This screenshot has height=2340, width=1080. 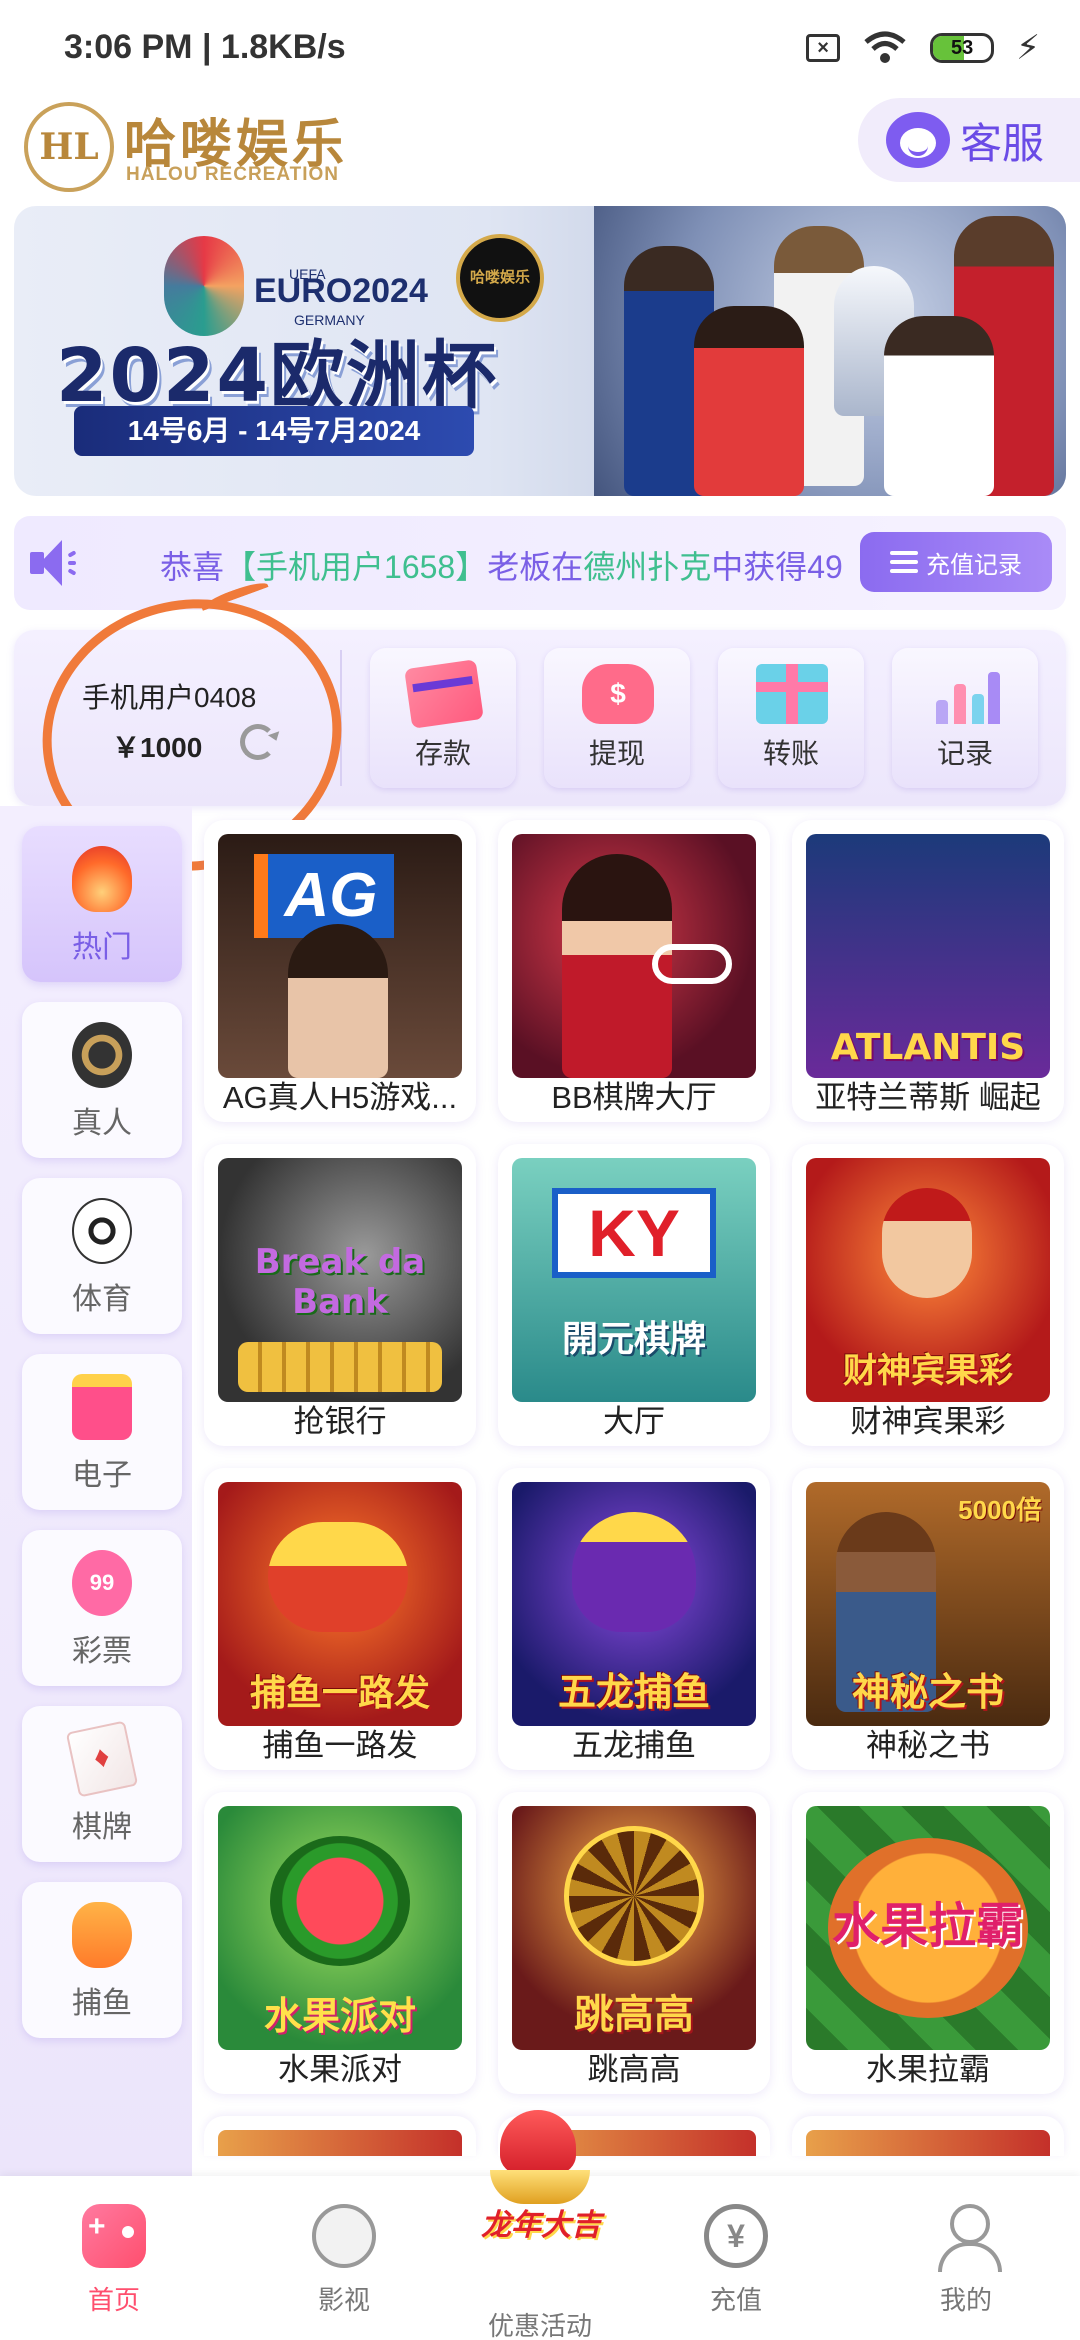 What do you see at coordinates (966, 2258) in the screenshot?
I see `tab-profile: 我的` at bounding box center [966, 2258].